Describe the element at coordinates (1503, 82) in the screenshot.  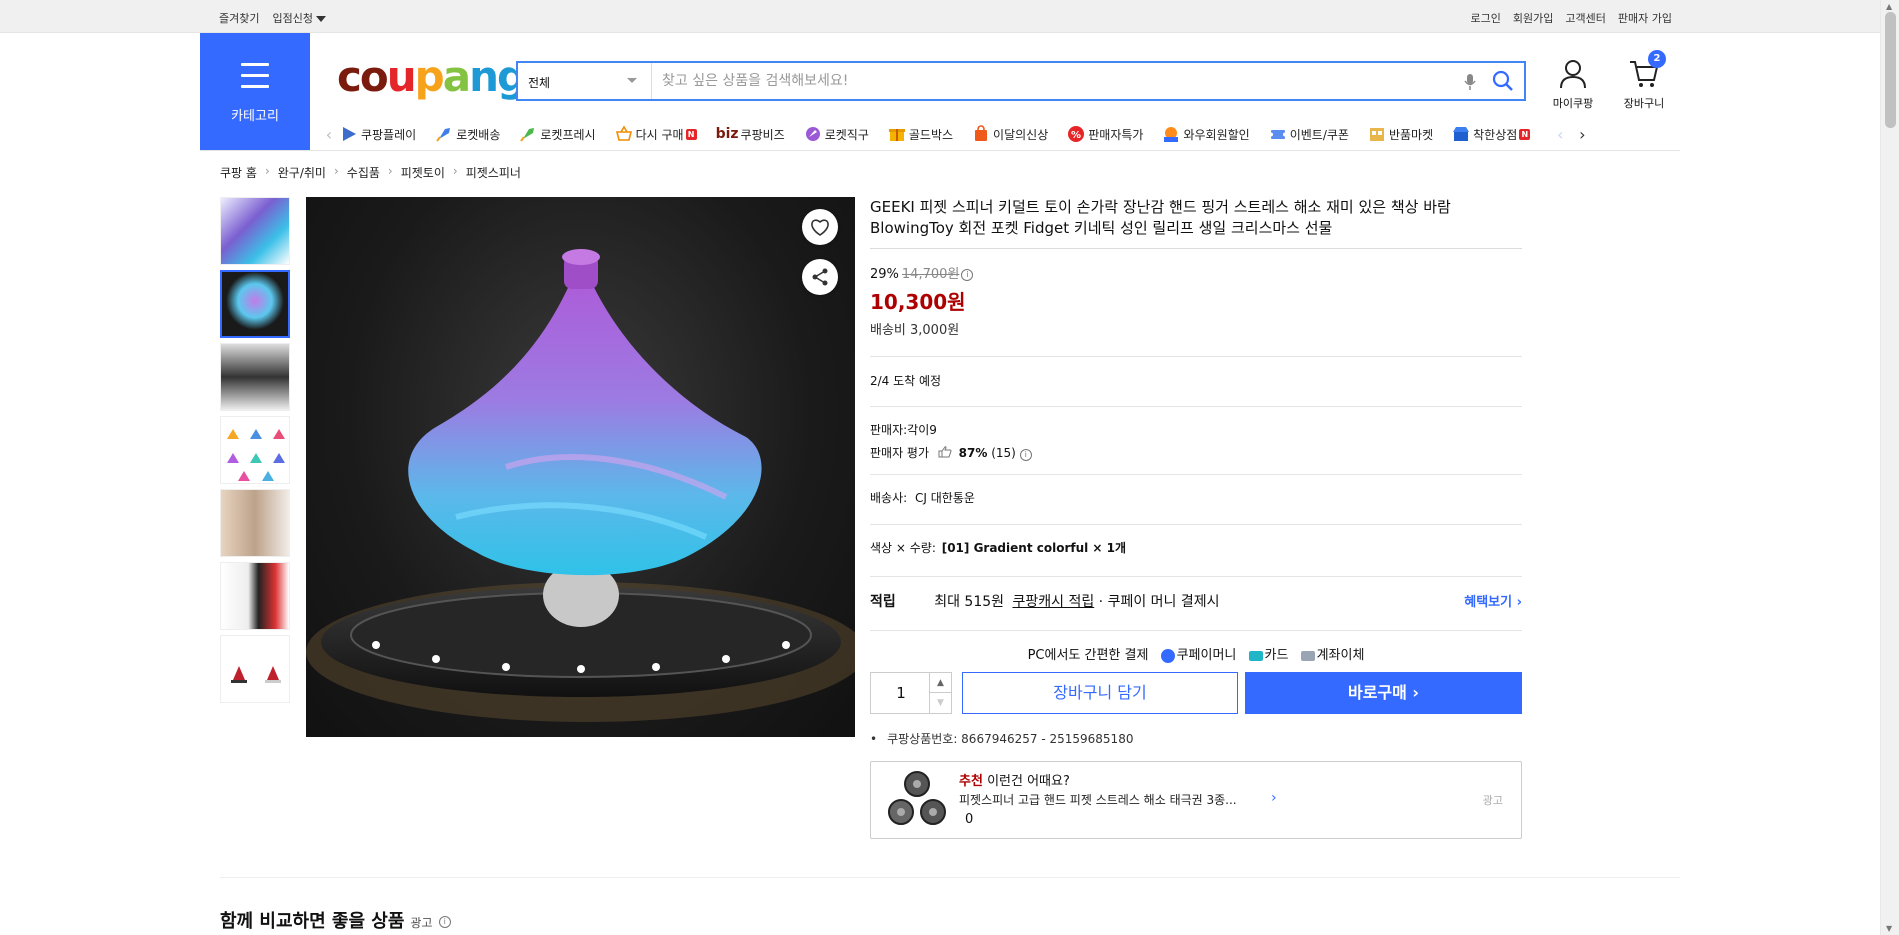
I see `search-icon` at that location.